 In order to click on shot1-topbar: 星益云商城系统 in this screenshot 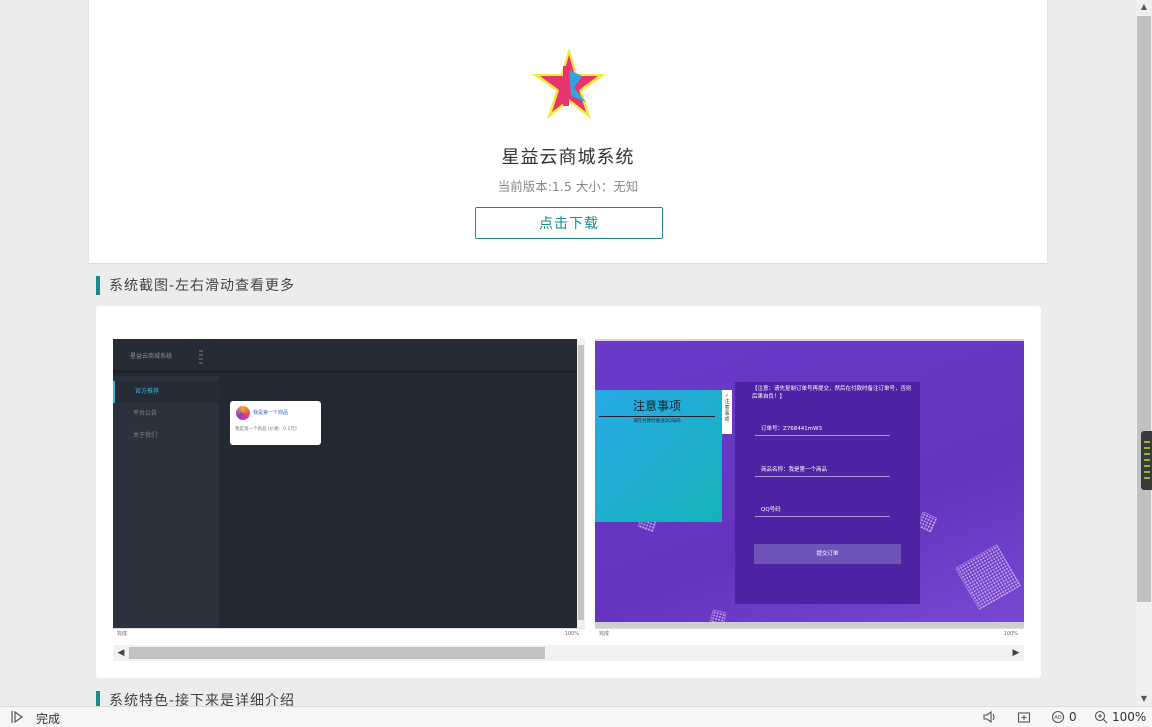, I will do `click(345, 356)`.